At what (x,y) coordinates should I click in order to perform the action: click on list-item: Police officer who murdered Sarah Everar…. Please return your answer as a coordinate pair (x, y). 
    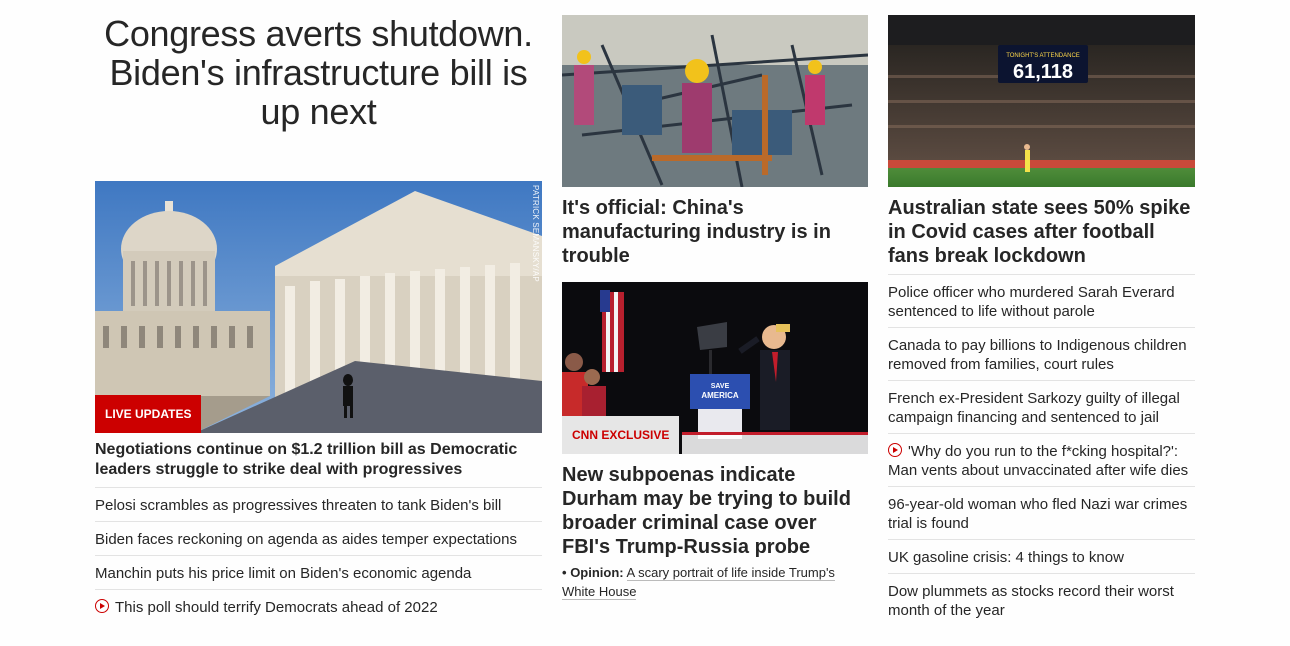
    Looking at the image, I should click on (1041, 300).